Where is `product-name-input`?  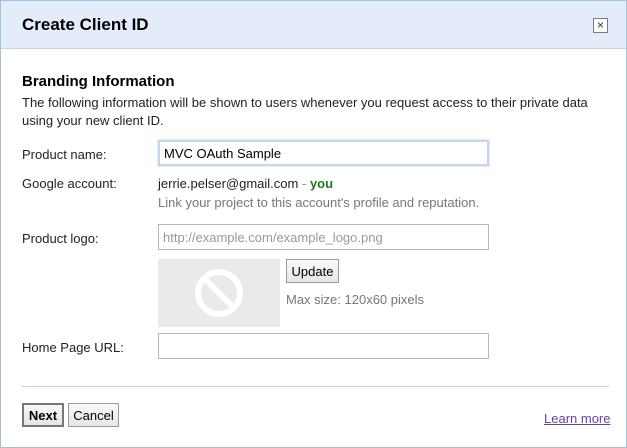
product-name-input is located at coordinates (323, 153).